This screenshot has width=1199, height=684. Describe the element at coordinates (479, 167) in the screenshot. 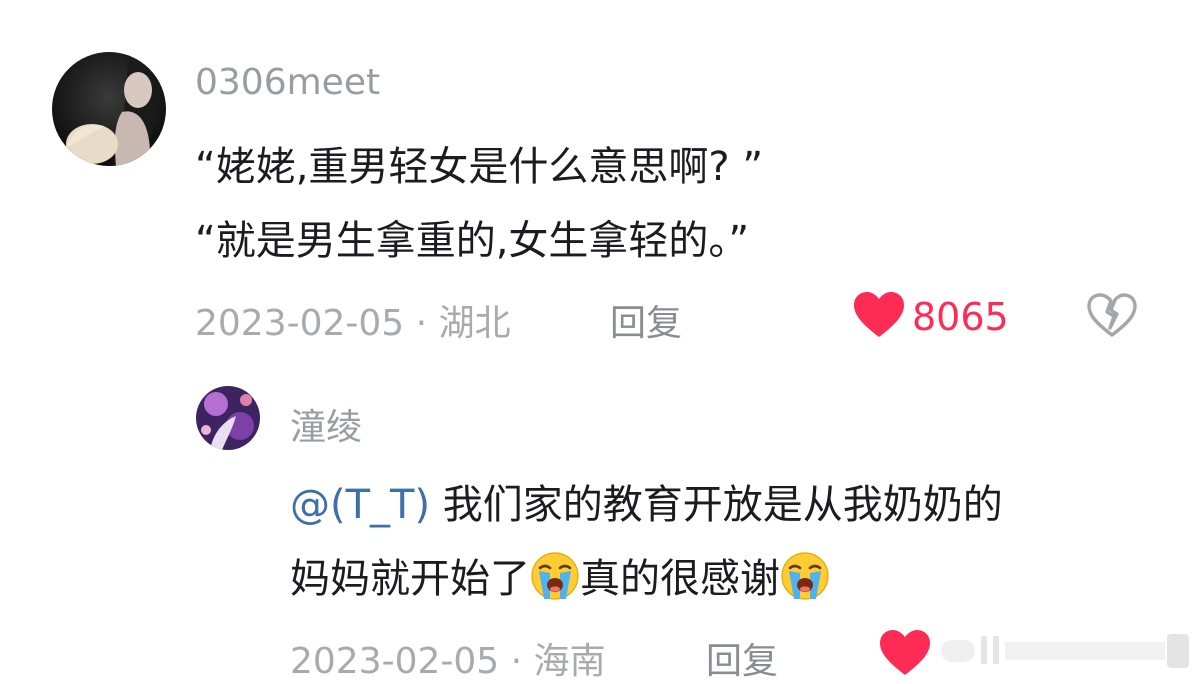

I see `comment-text-line-1: “姥姥,重男轻女是什么意思啊? ”` at that location.